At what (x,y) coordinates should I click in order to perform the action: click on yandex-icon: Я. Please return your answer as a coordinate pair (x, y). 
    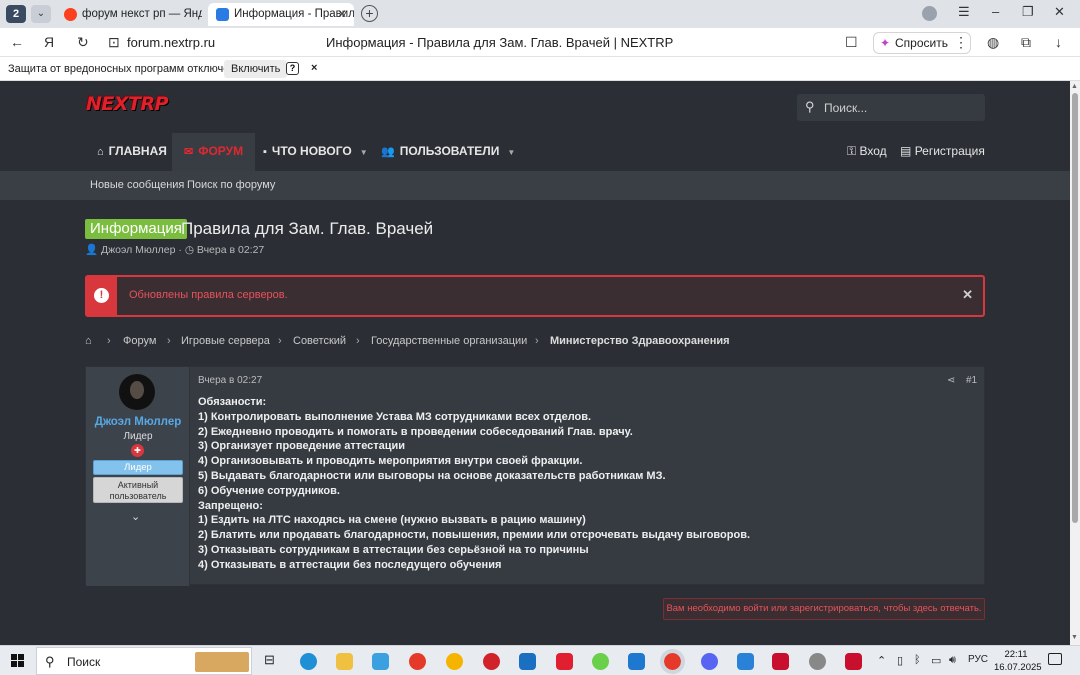
    Looking at the image, I should click on (49, 42).